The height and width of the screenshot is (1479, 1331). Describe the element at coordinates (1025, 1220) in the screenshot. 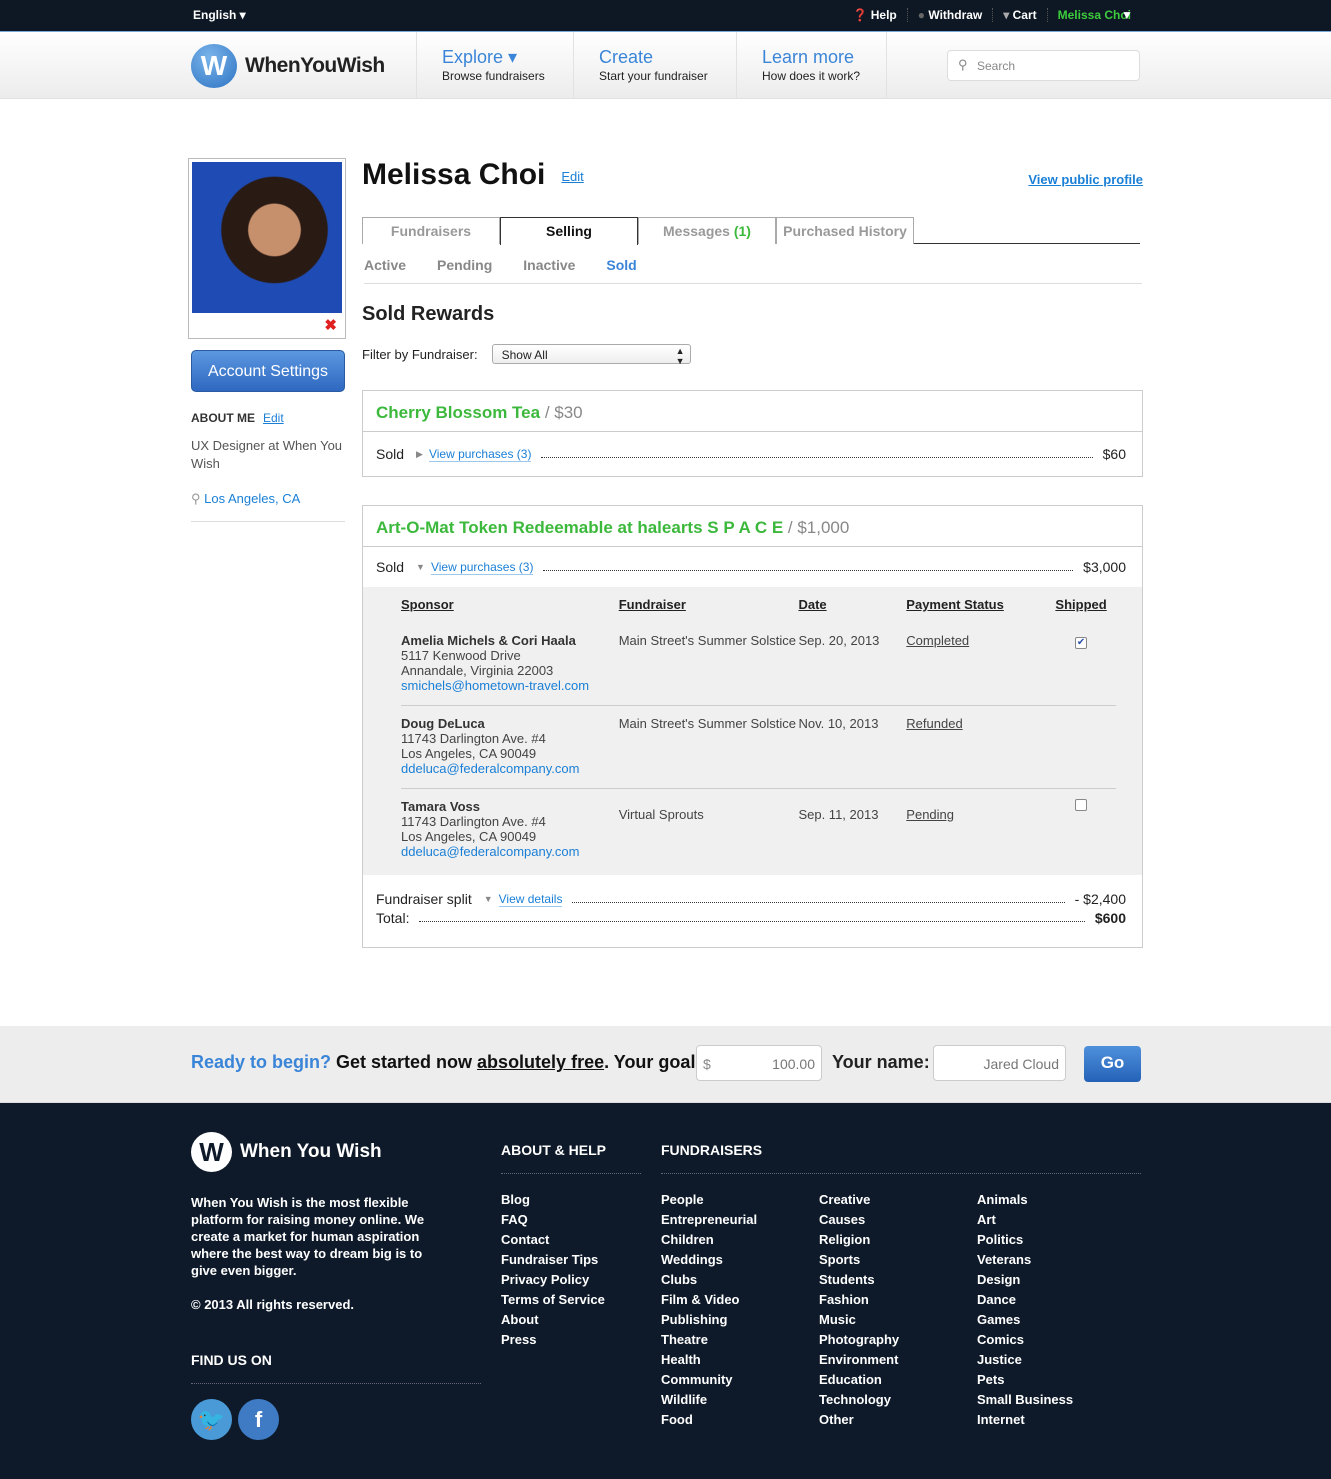

I see `footer-link: Art` at that location.